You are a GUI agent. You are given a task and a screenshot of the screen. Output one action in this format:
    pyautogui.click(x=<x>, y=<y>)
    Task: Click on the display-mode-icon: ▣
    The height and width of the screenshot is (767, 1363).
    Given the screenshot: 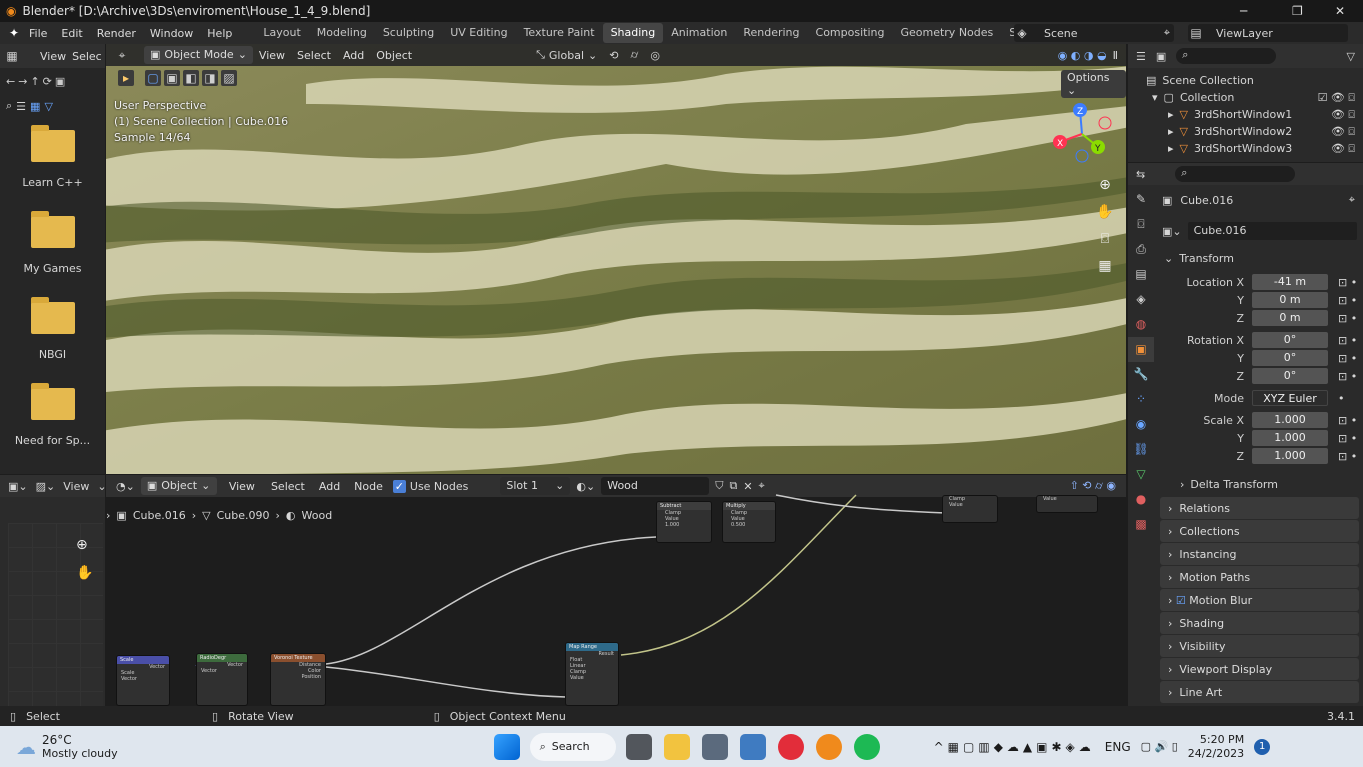 What is the action you would take?
    pyautogui.click(x=1161, y=56)
    